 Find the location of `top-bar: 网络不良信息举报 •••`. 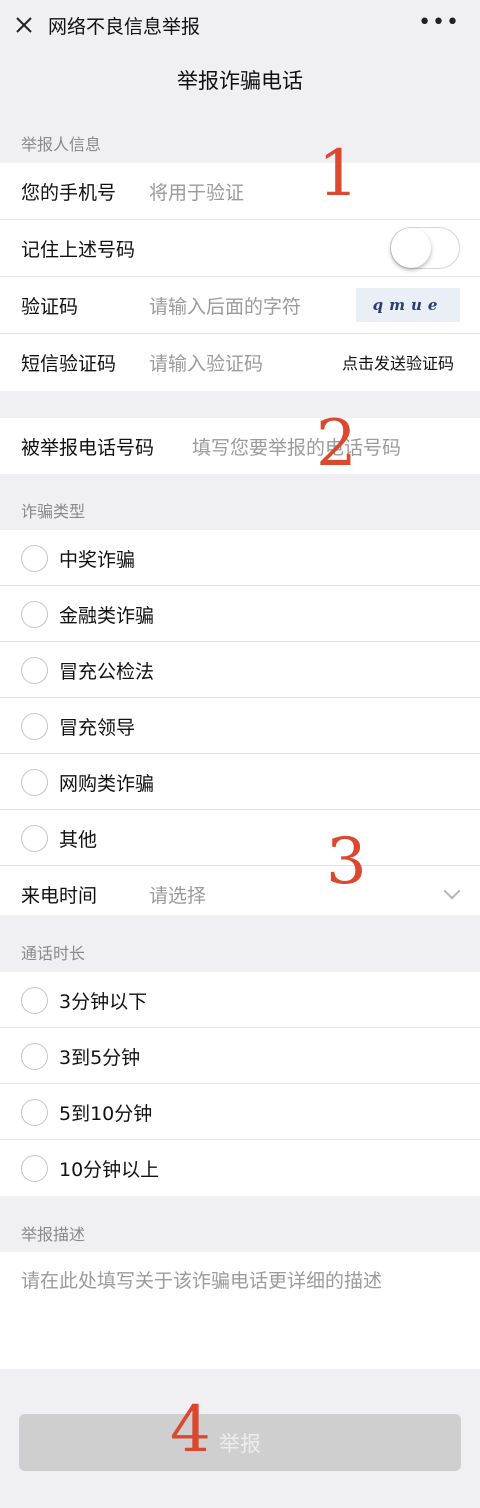

top-bar: 网络不良信息举报 ••• is located at coordinates (240, 25).